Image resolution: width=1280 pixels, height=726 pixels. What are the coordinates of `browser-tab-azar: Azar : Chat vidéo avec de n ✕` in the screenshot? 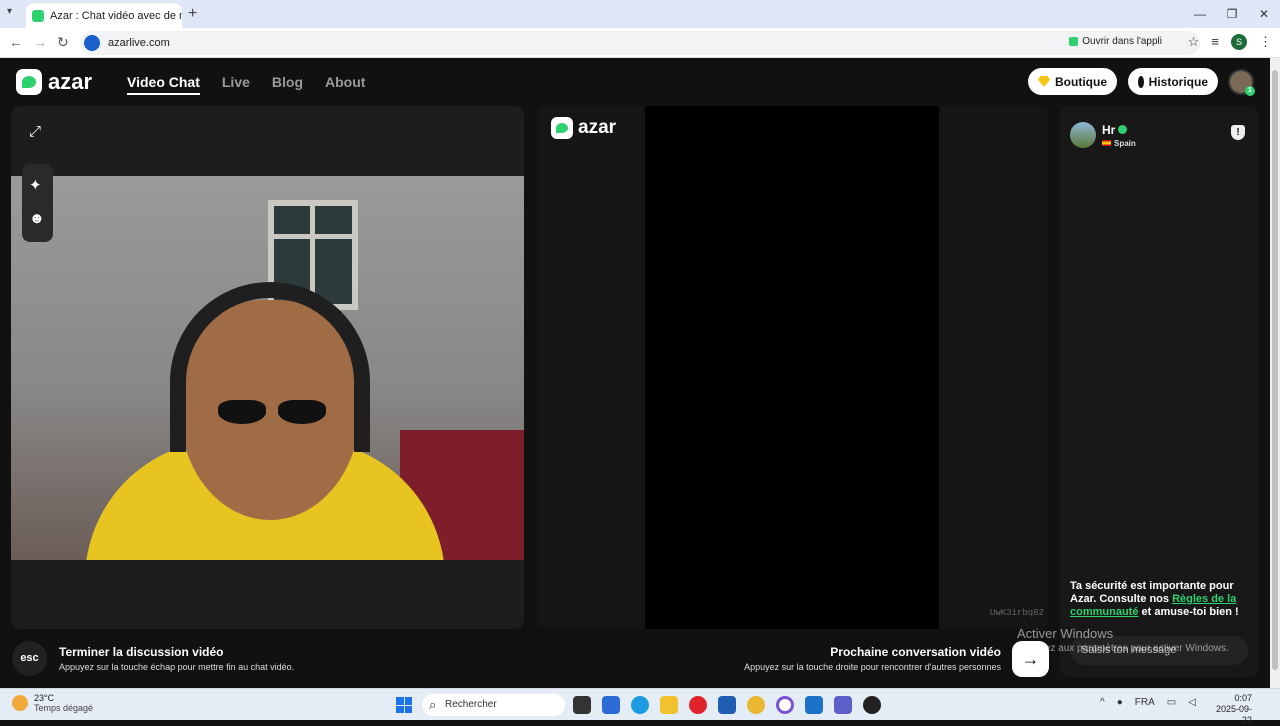 It's located at (104, 15).